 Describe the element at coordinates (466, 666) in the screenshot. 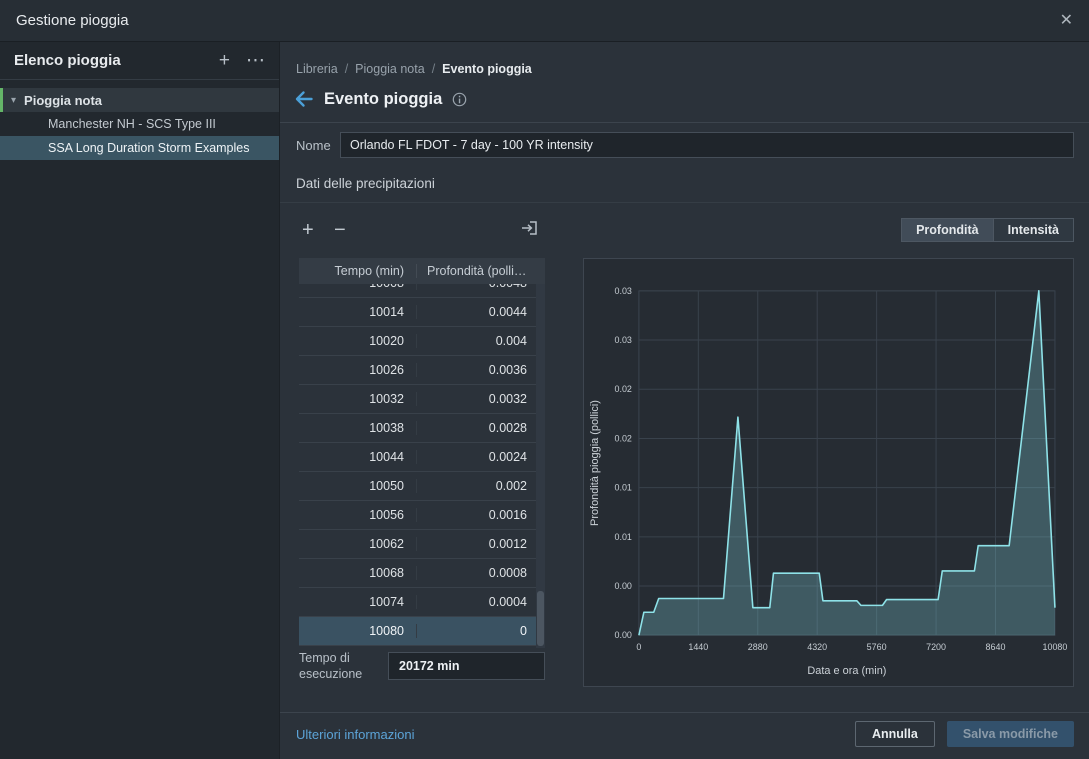

I see `runtime-value-field` at that location.